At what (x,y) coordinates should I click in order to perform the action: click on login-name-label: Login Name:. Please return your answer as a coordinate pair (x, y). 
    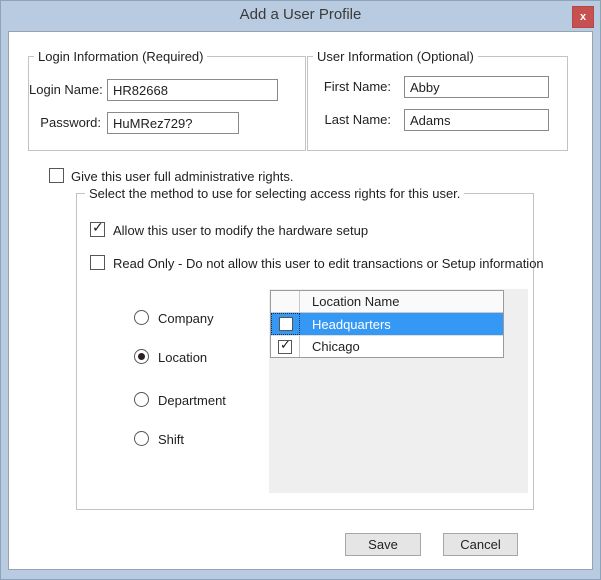
    Looking at the image, I should click on (66, 89).